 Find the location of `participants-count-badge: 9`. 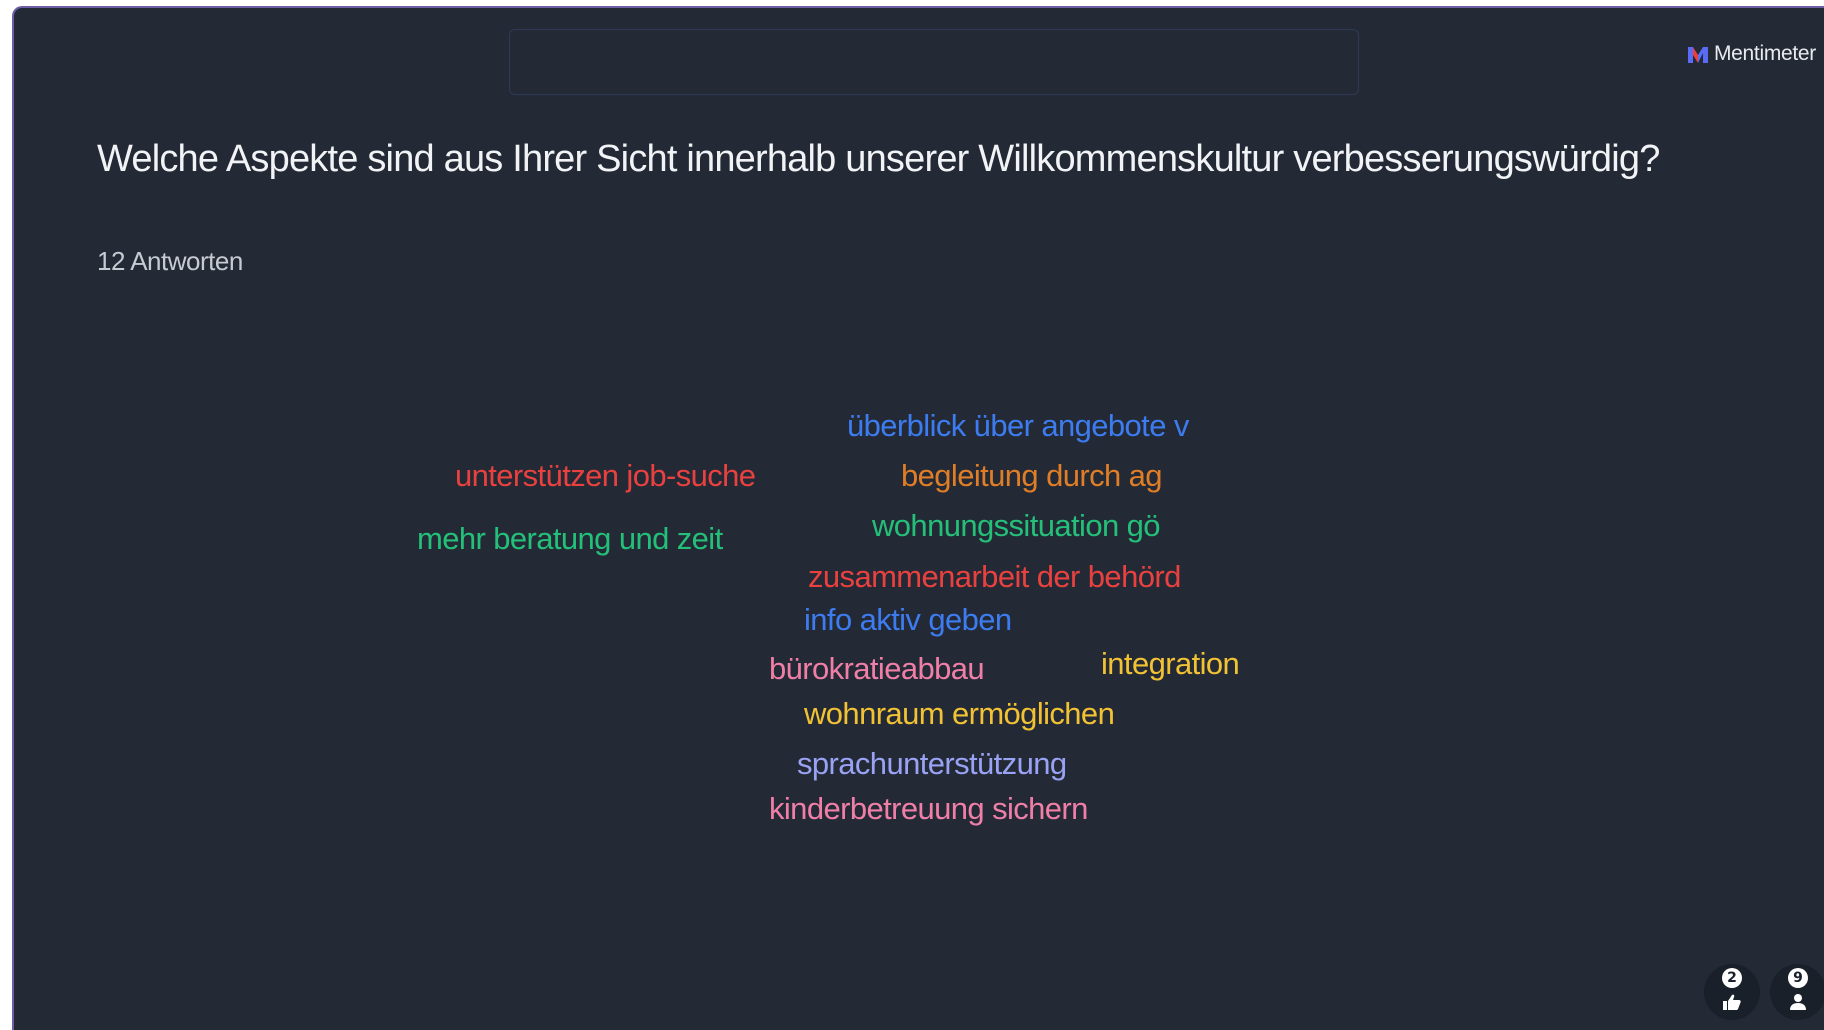

participants-count-badge: 9 is located at coordinates (1798, 978).